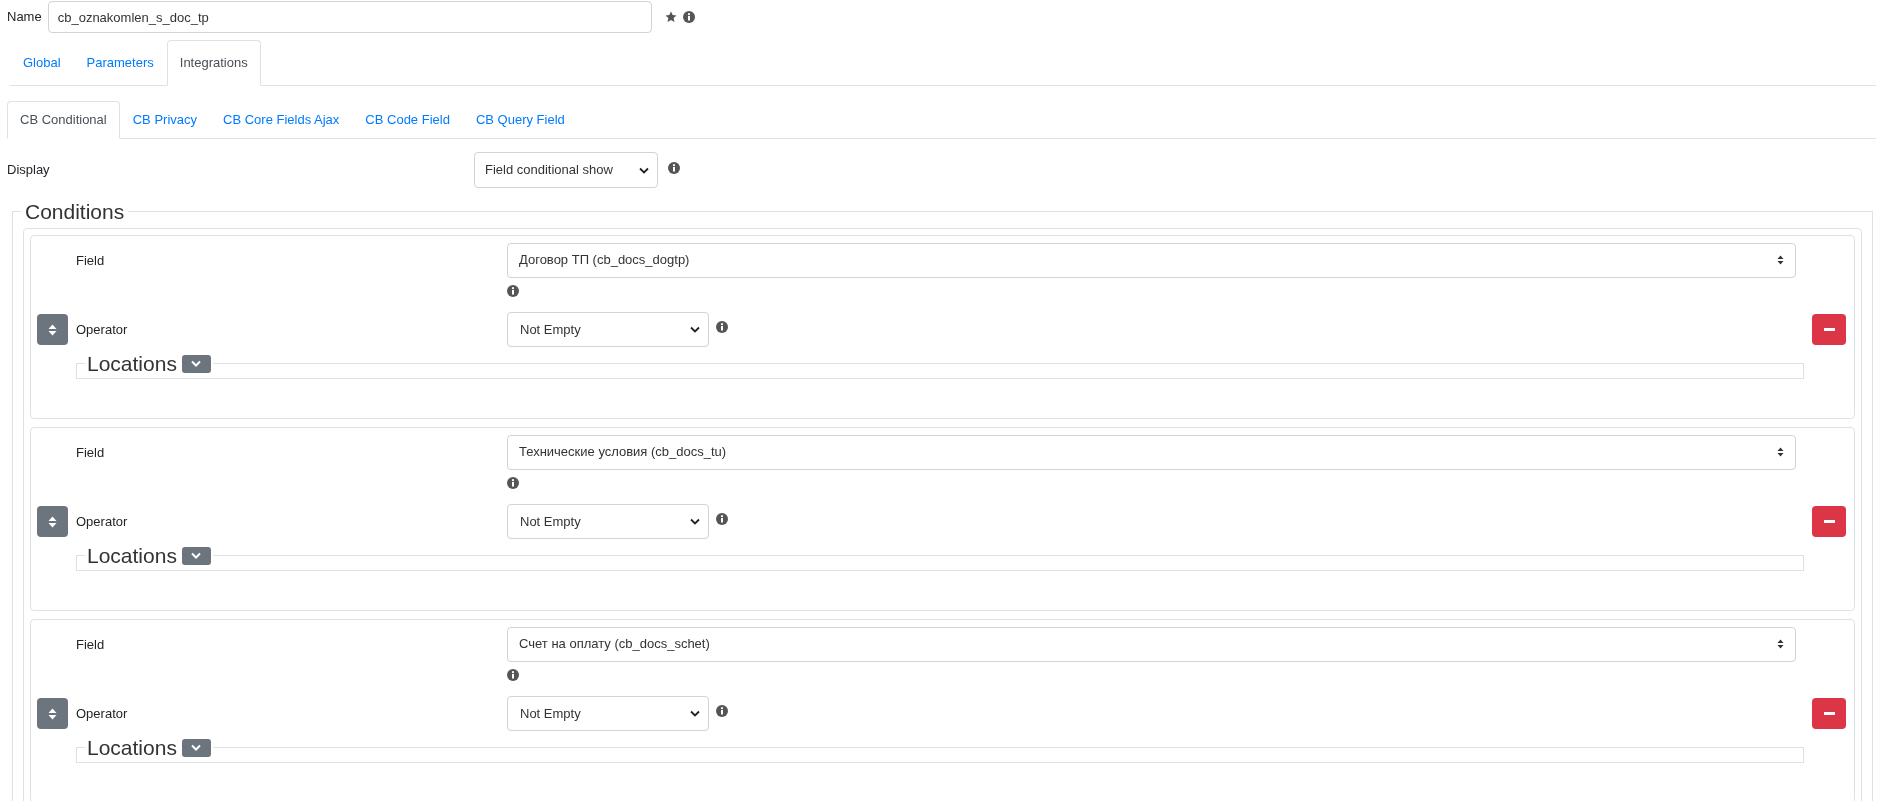  Describe the element at coordinates (24, 17) in the screenshot. I see `name-label: Name` at that location.